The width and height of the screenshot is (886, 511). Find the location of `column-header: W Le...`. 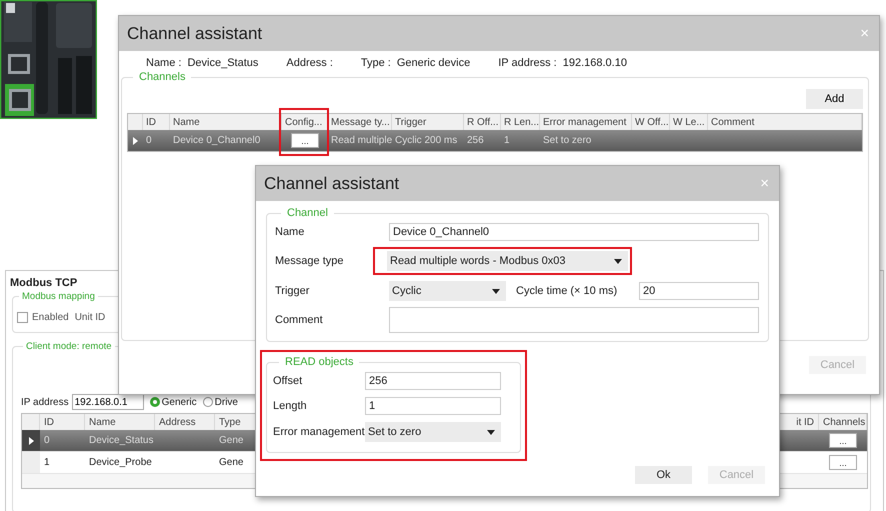

column-header: W Le... is located at coordinates (689, 122).